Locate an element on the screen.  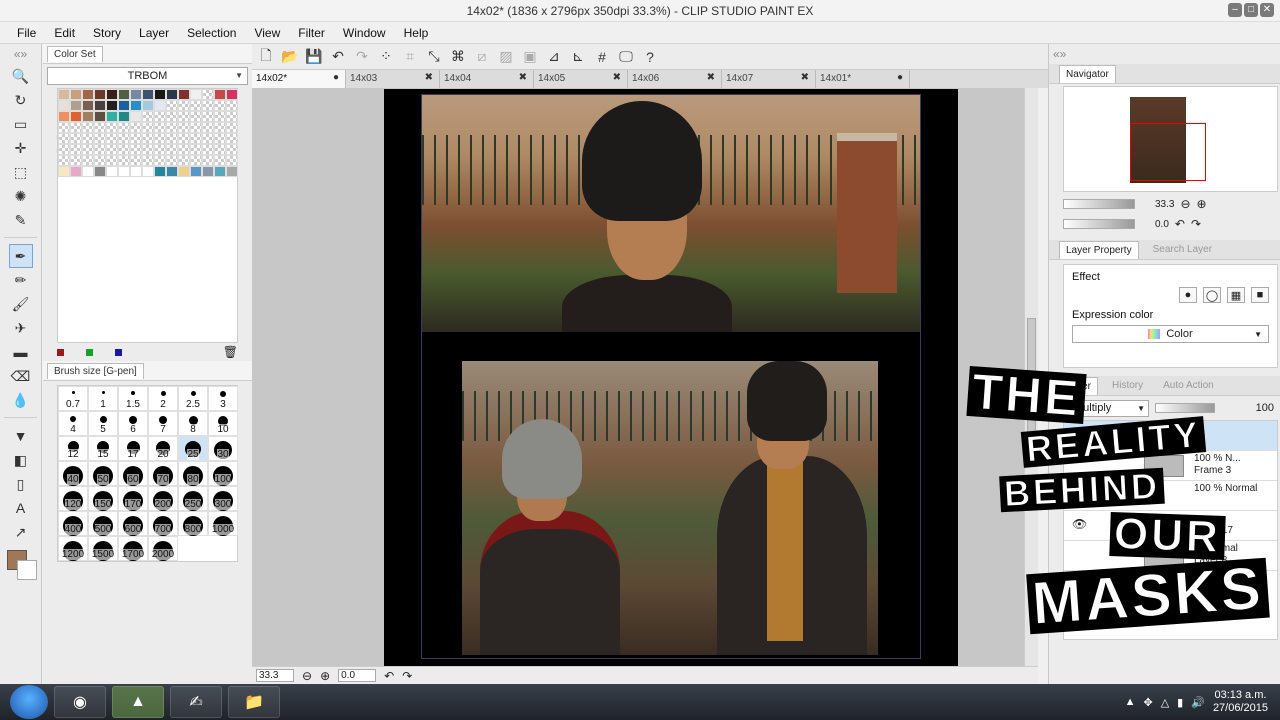
search-layer-tab: Search Layer is located at coordinates (1182, 249).